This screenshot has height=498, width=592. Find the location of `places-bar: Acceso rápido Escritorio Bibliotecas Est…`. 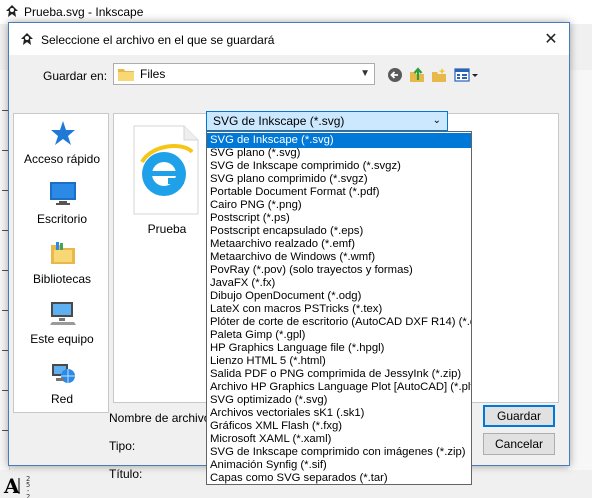

places-bar: Acceso rápido Escritorio Bibliotecas Est… is located at coordinates (61, 263).